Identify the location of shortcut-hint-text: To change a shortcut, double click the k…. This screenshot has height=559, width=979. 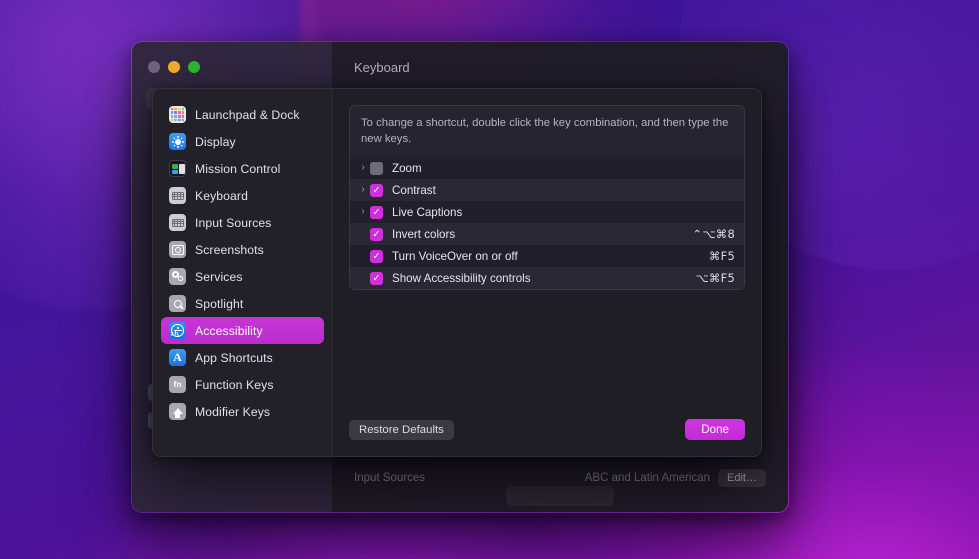
(545, 131).